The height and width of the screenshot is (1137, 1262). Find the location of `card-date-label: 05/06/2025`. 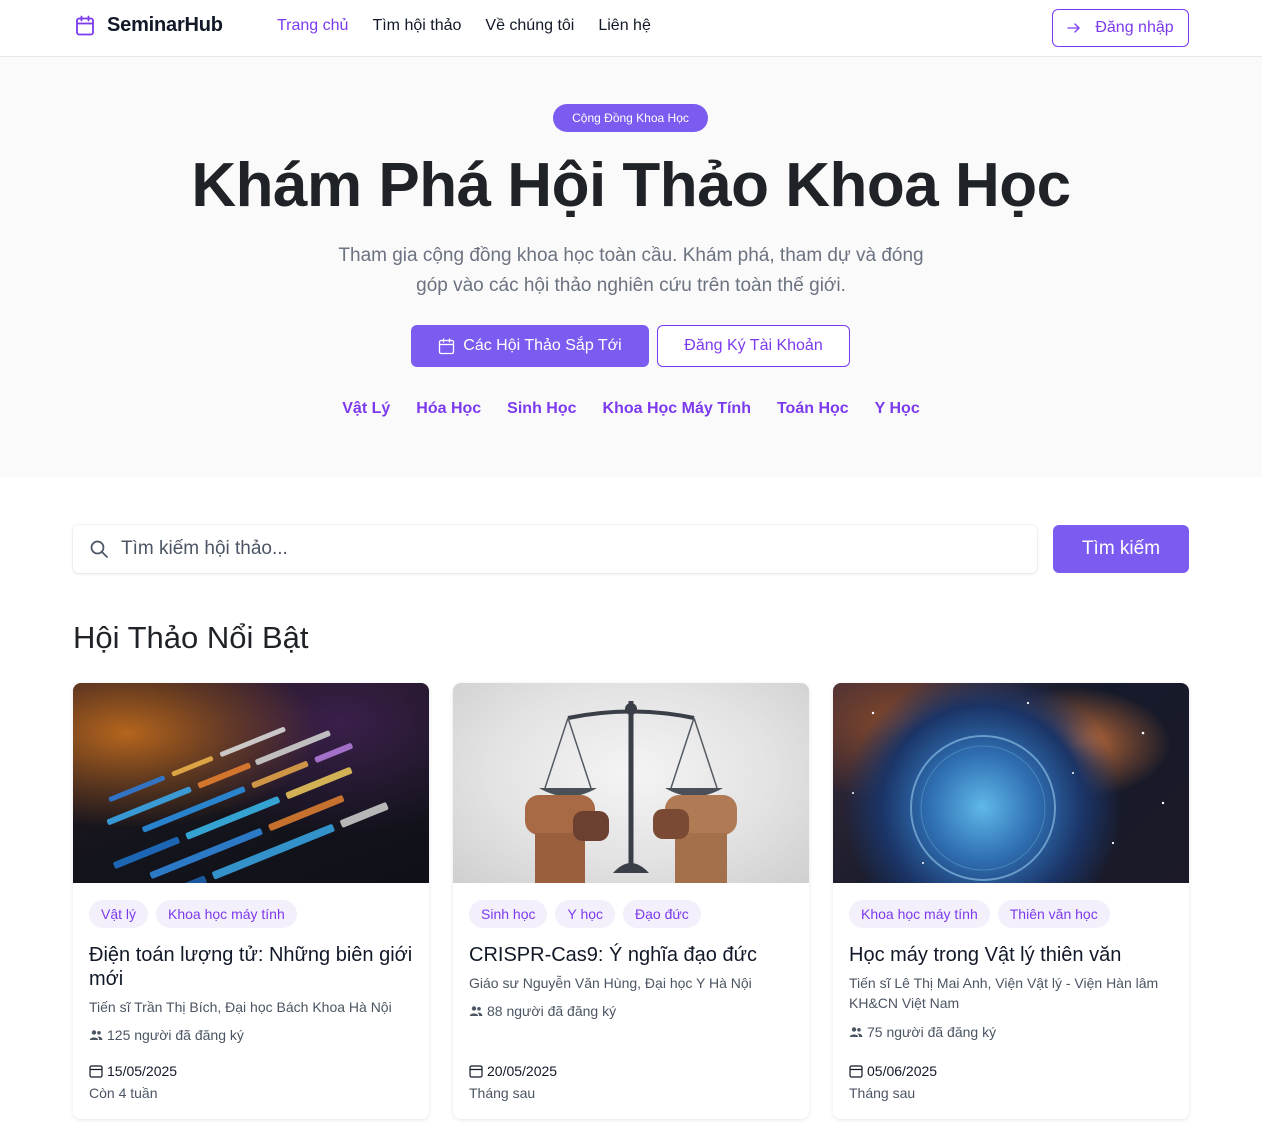

card-date-label: 05/06/2025 is located at coordinates (902, 1071).